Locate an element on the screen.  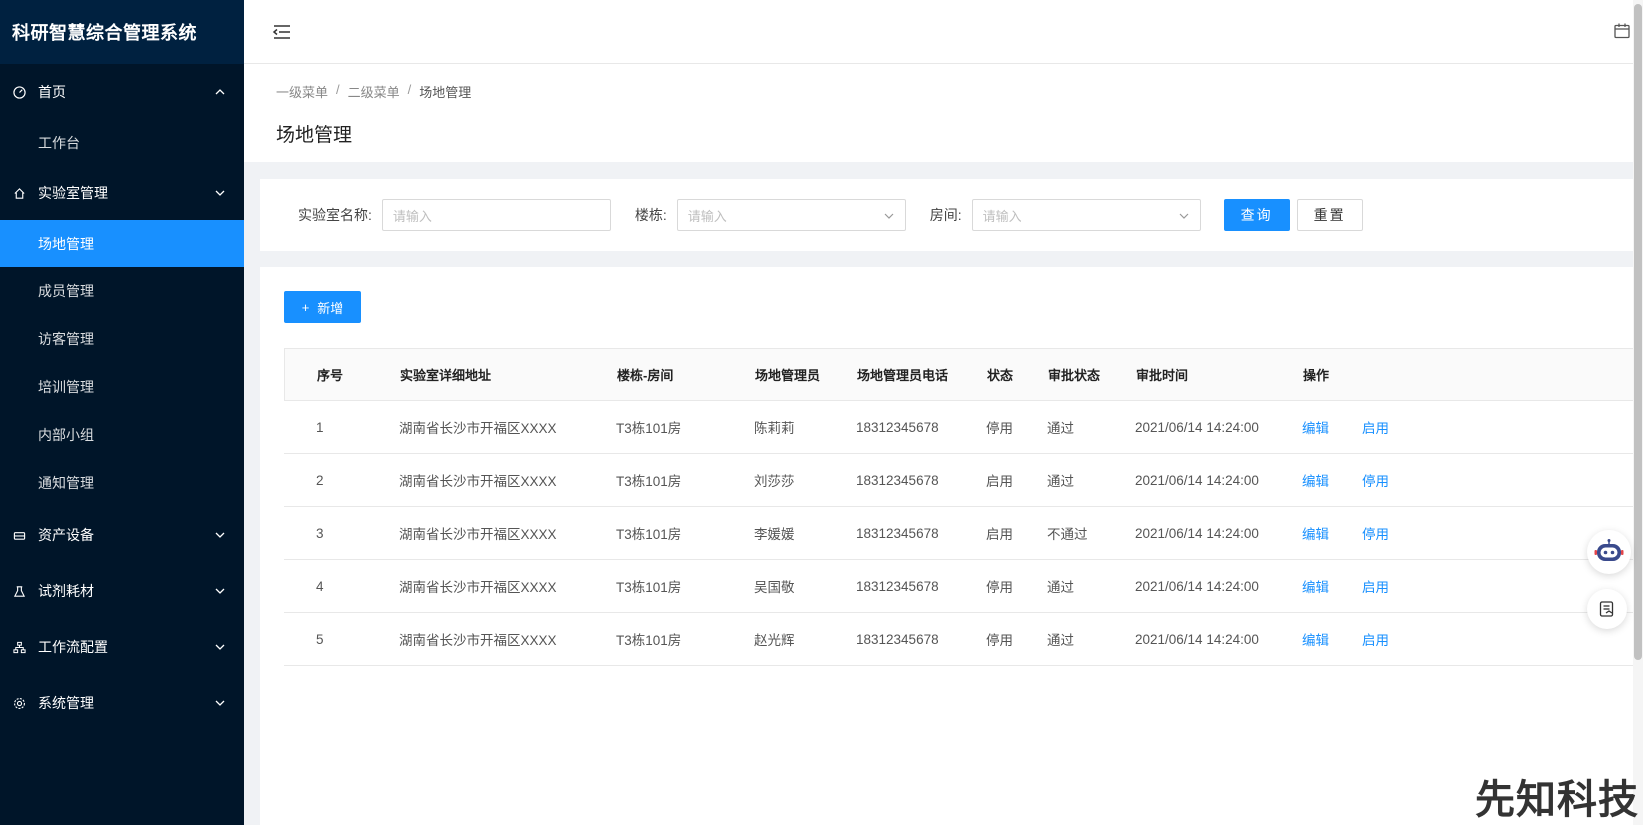
flask-icon is located at coordinates (19, 591).